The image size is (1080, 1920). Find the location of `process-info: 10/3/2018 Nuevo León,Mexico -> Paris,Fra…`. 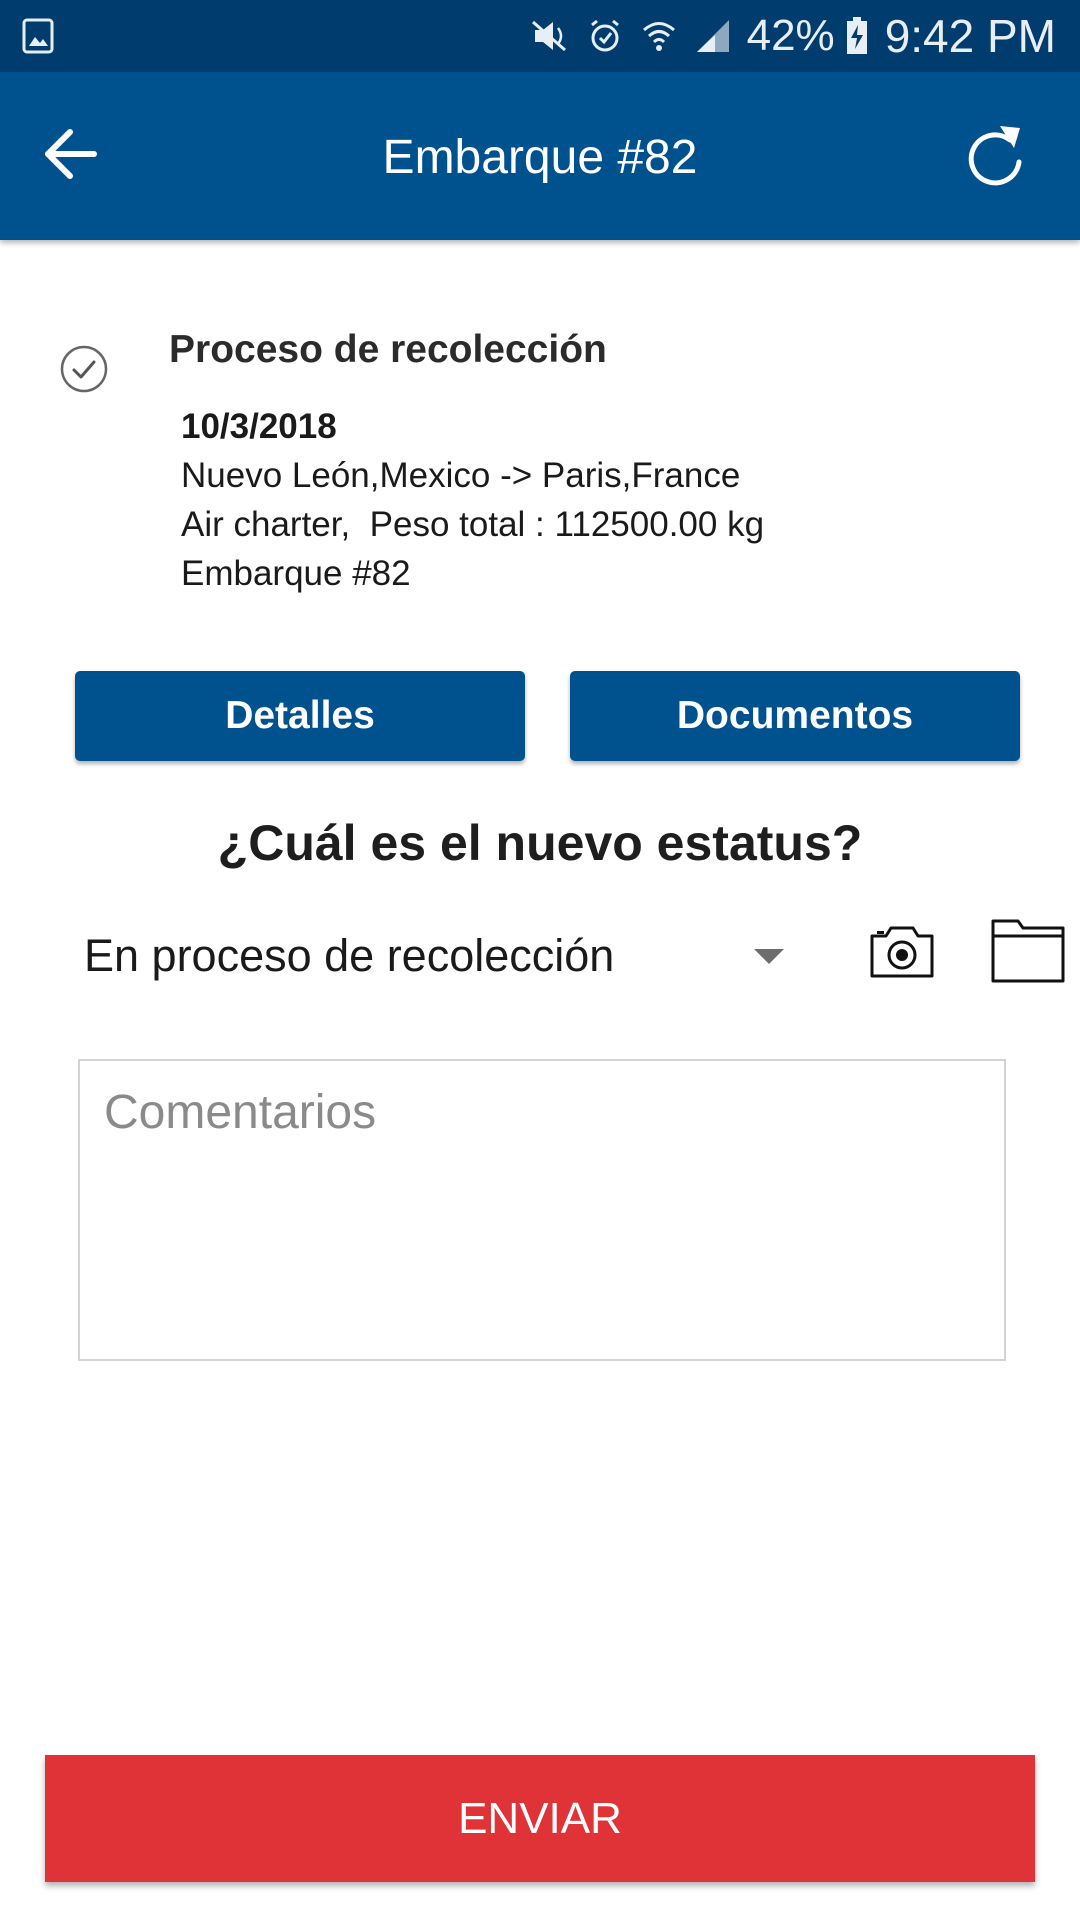

process-info: 10/3/2018 Nuevo León,Mexico -> Paris,Fra… is located at coordinates (472, 500).